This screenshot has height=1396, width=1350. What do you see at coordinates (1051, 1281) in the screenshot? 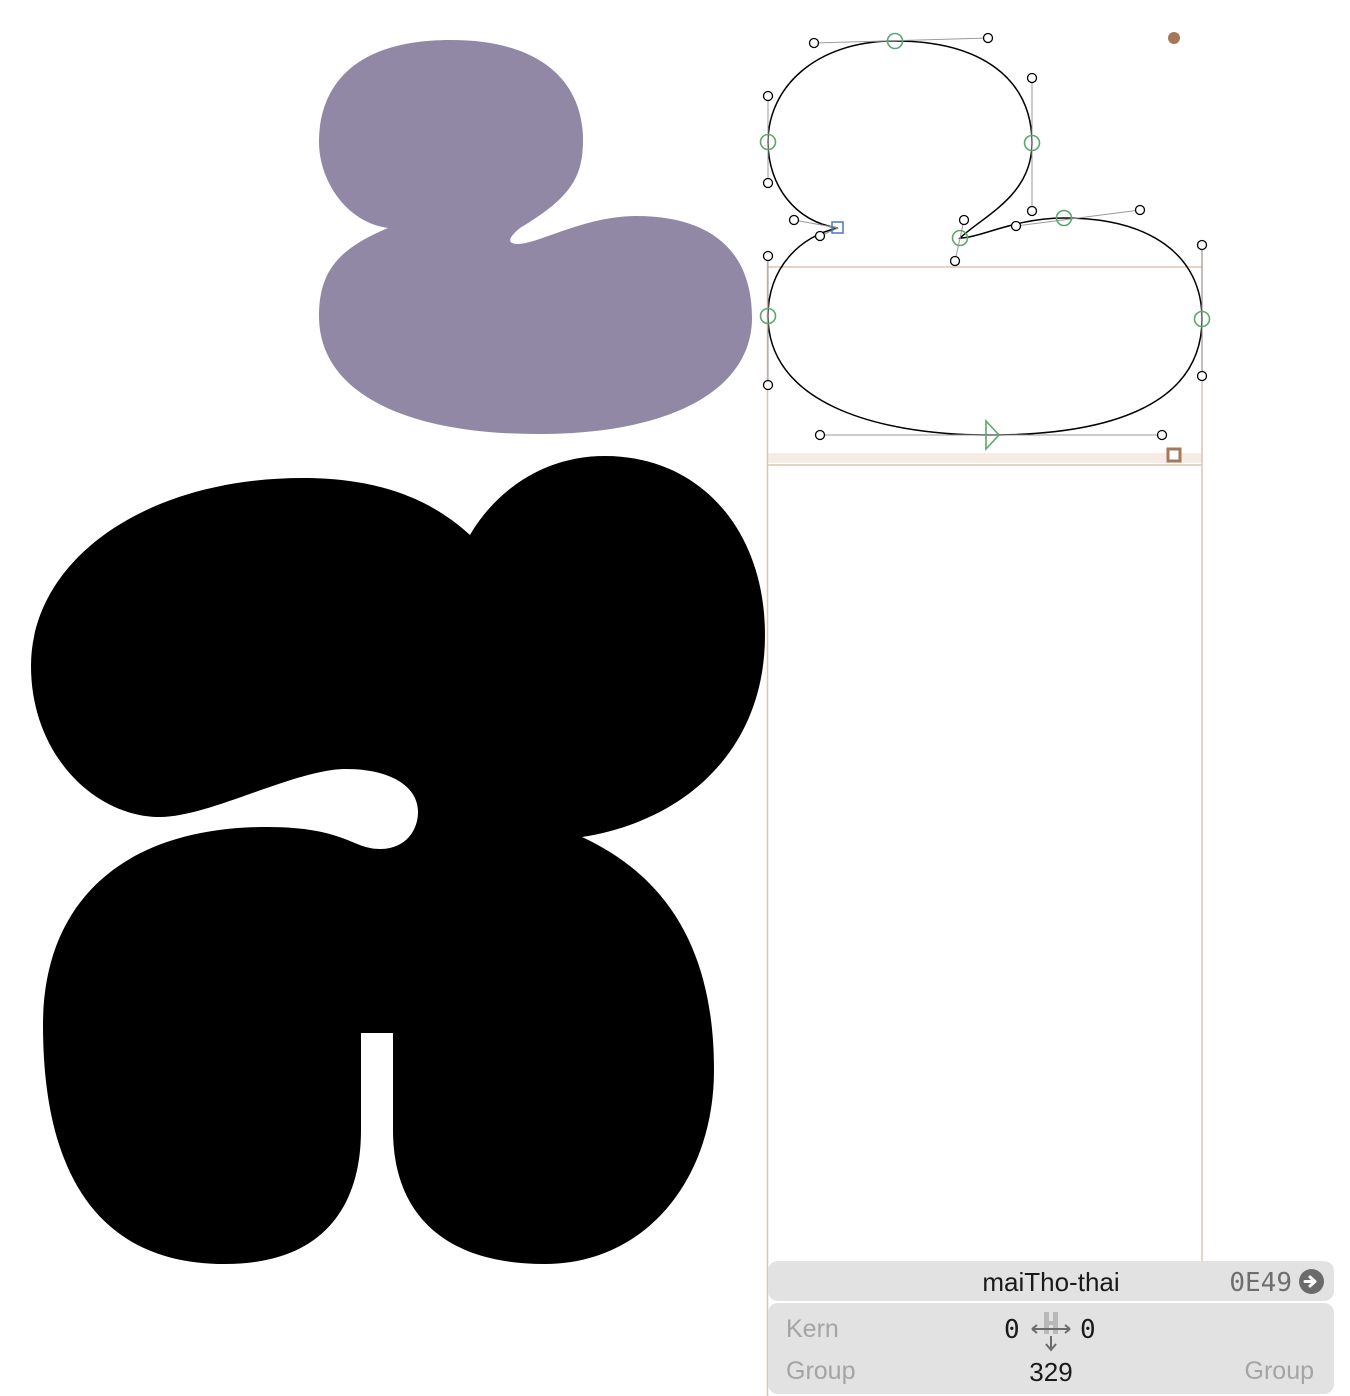
I see `glyph-name-bar: maiTho-thai 0E49` at bounding box center [1051, 1281].